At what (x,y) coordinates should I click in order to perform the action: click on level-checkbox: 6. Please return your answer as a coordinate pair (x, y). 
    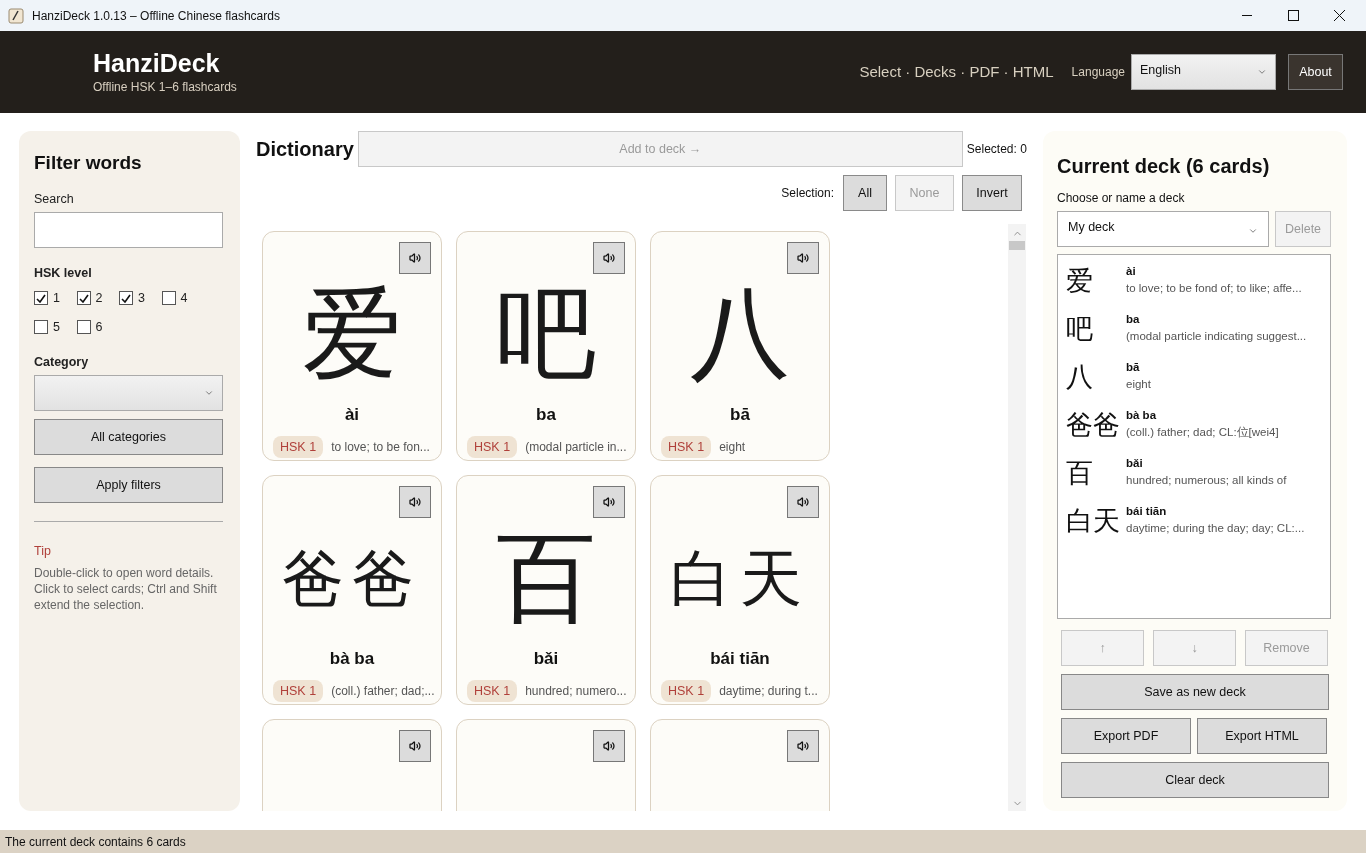
    Looking at the image, I should click on (97, 327).